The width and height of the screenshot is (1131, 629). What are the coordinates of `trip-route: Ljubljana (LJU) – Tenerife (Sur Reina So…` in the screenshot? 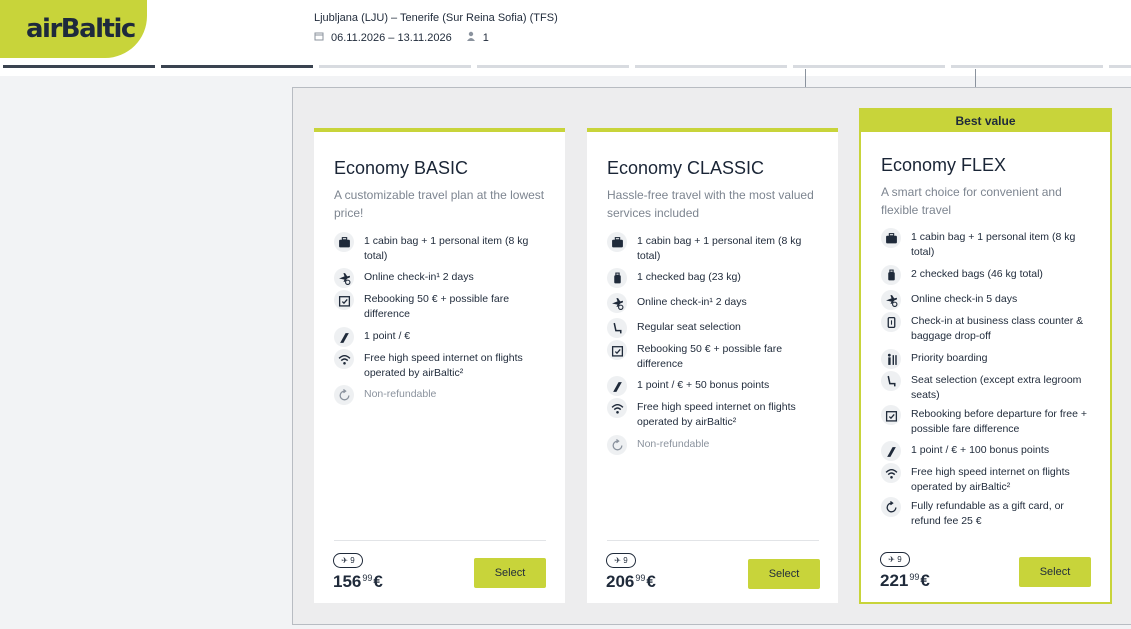 It's located at (436, 18).